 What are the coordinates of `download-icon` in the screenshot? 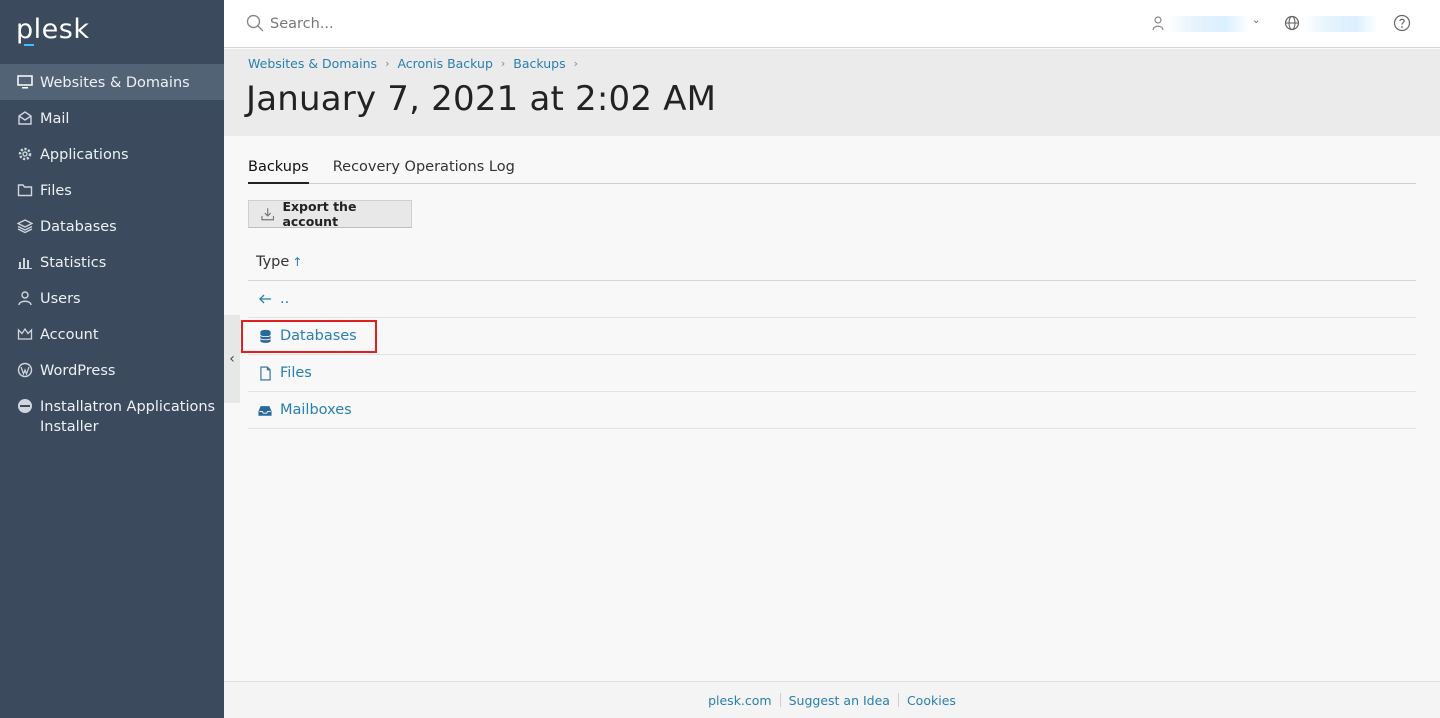 It's located at (268, 214).